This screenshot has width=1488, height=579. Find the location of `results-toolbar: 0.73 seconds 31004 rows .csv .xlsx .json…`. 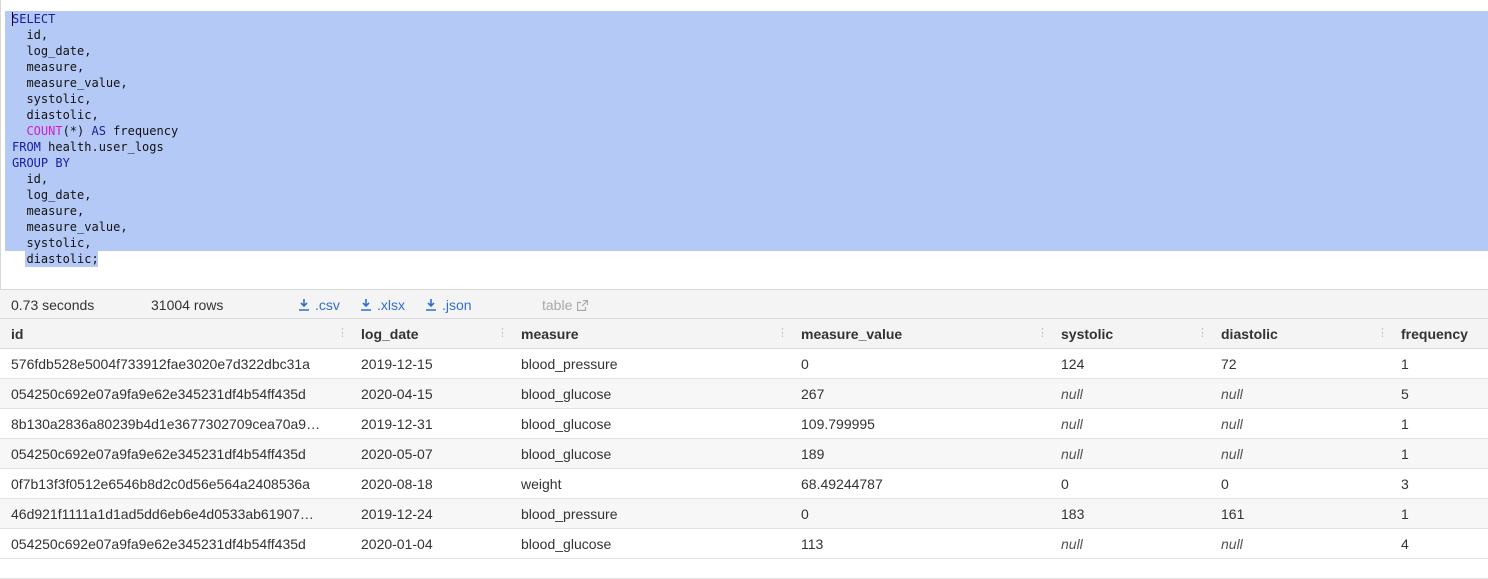

results-toolbar: 0.73 seconds 31004 rows .csv .xlsx .json… is located at coordinates (744, 304).